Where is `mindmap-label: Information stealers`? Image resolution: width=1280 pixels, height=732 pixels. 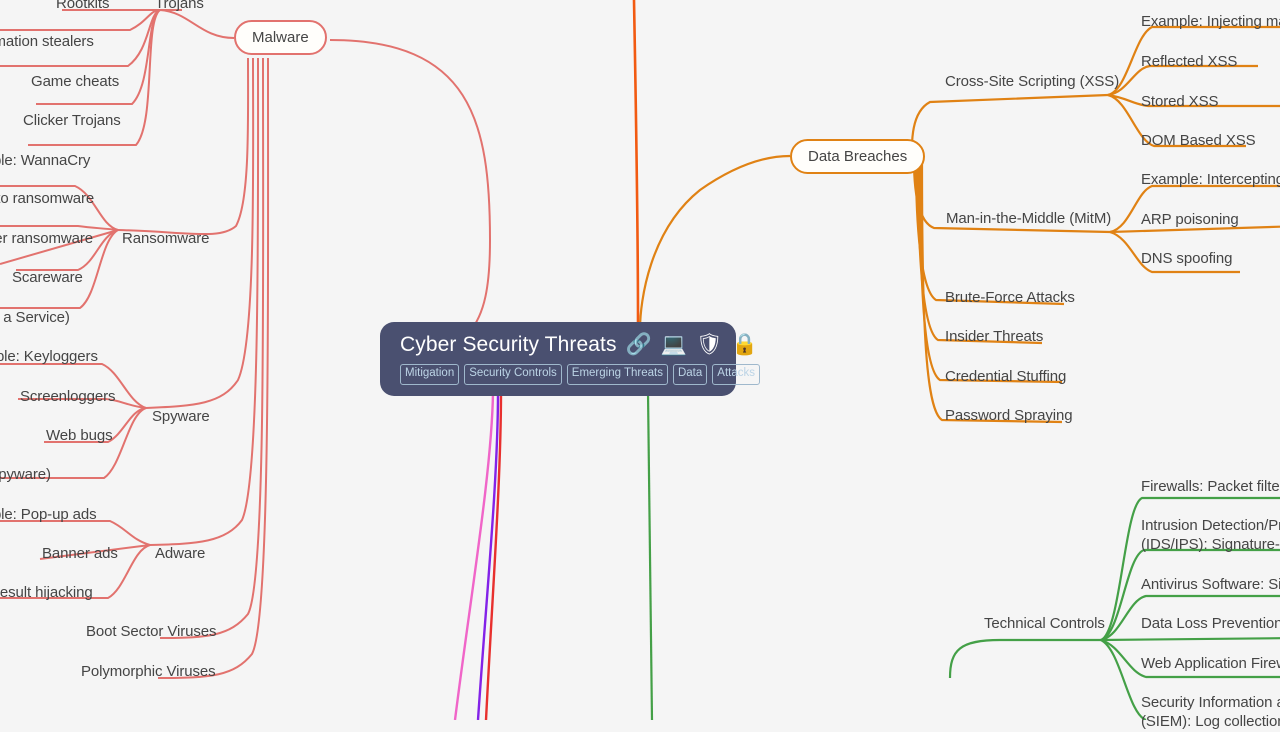
mindmap-label: Information stealers is located at coordinates (47, 42).